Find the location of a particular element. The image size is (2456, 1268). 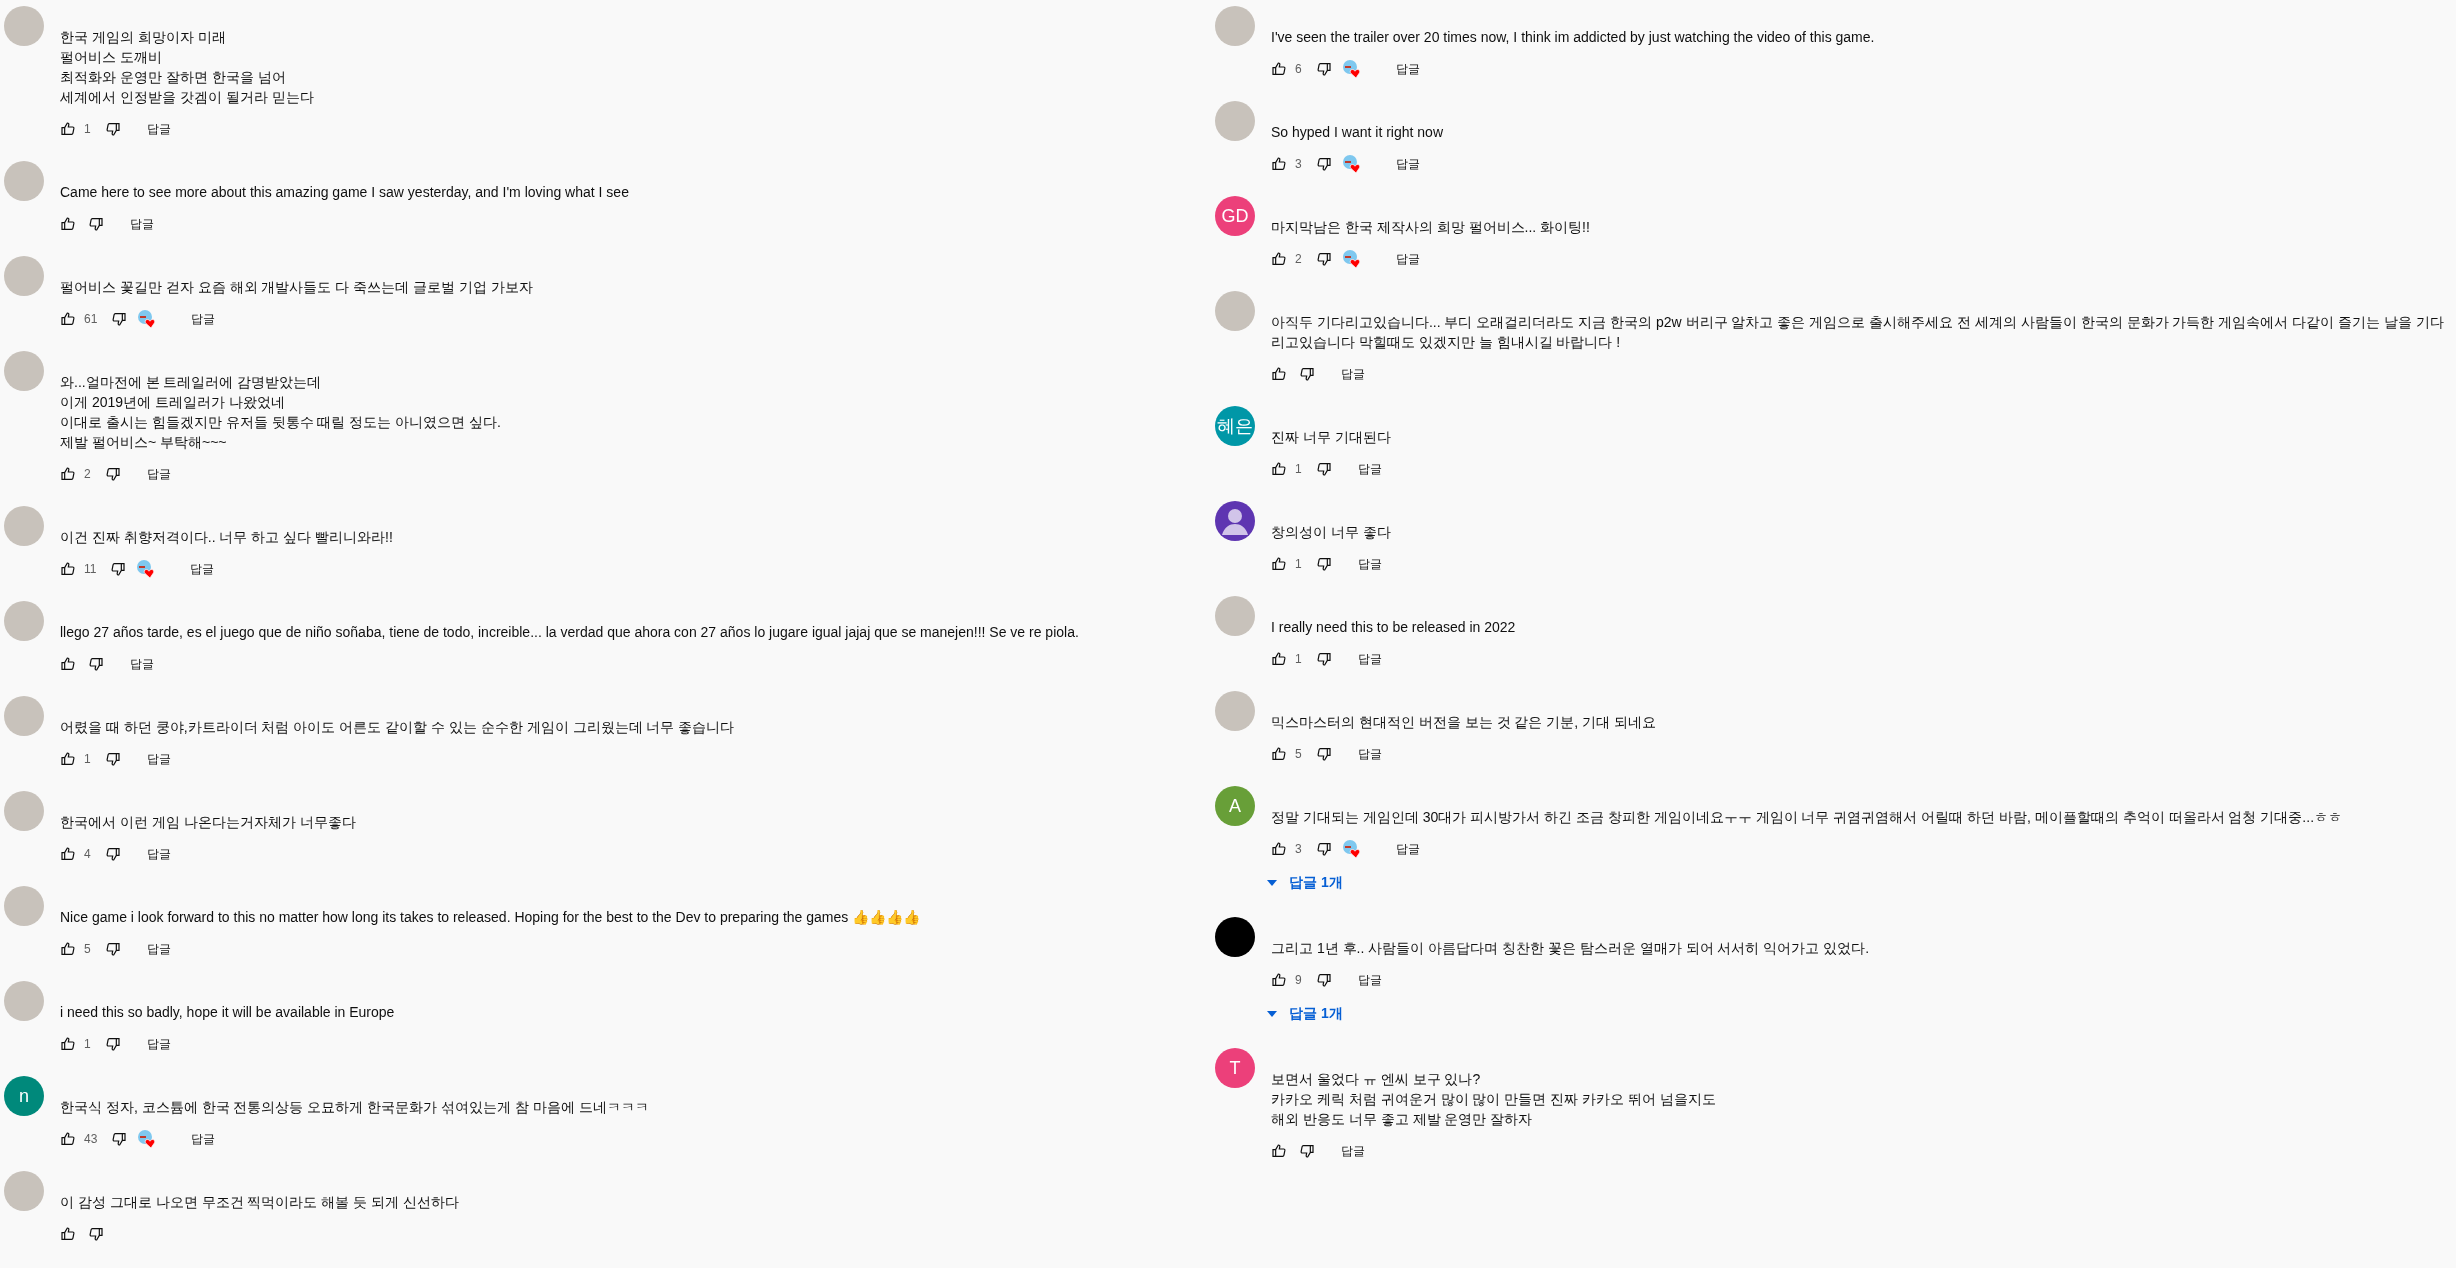

like-count: 5 is located at coordinates (87, 949).